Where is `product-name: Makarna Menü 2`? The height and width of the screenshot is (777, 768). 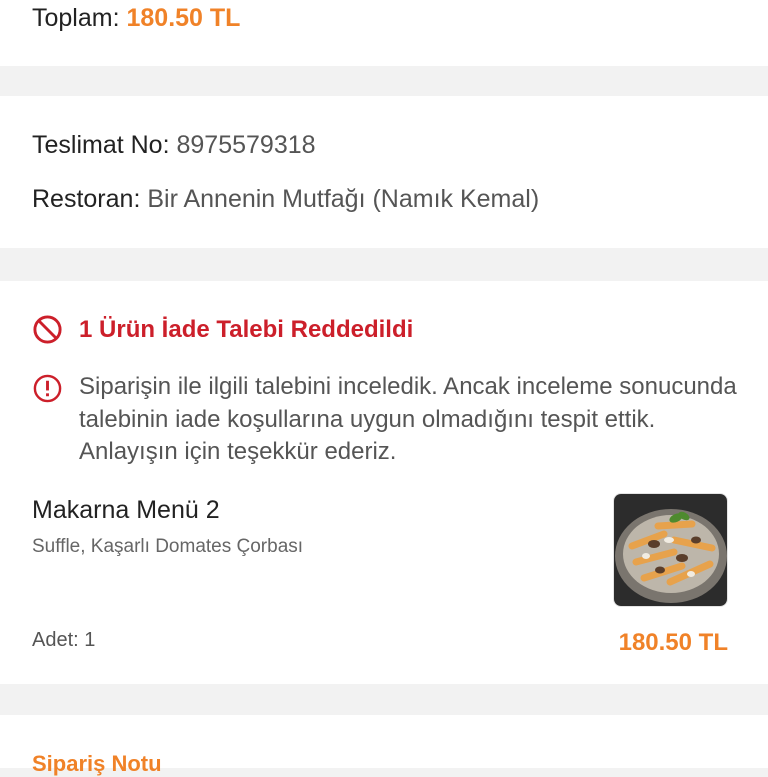
product-name: Makarna Menü 2 is located at coordinates (126, 510).